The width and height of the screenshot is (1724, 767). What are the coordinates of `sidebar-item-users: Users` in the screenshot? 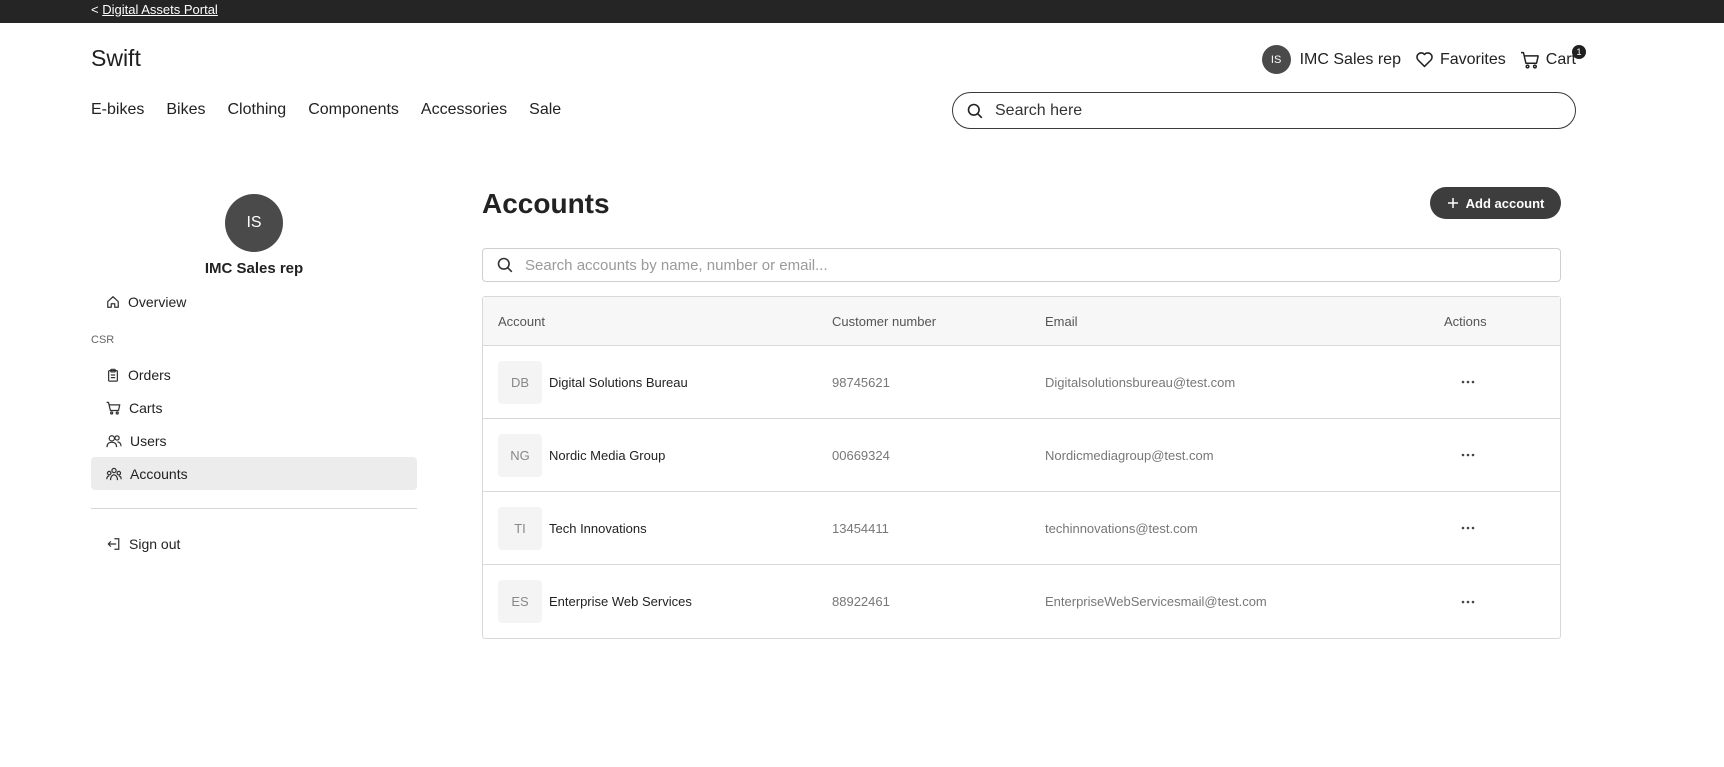 It's located at (254, 440).